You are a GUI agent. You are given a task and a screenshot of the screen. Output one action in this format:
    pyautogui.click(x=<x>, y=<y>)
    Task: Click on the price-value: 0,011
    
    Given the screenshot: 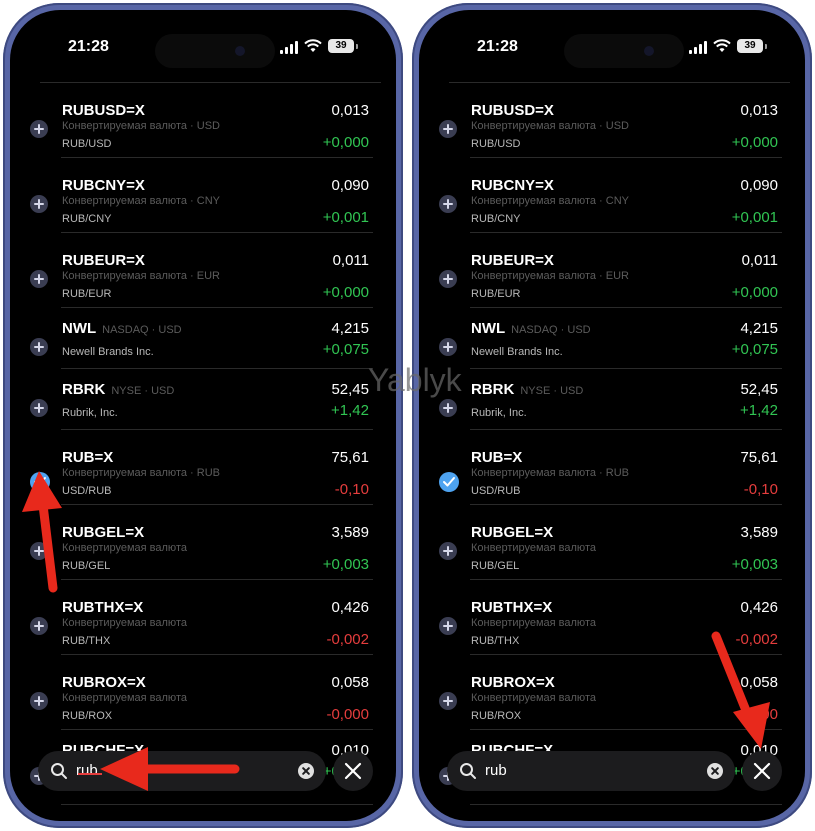 What is the action you would take?
    pyautogui.click(x=759, y=260)
    